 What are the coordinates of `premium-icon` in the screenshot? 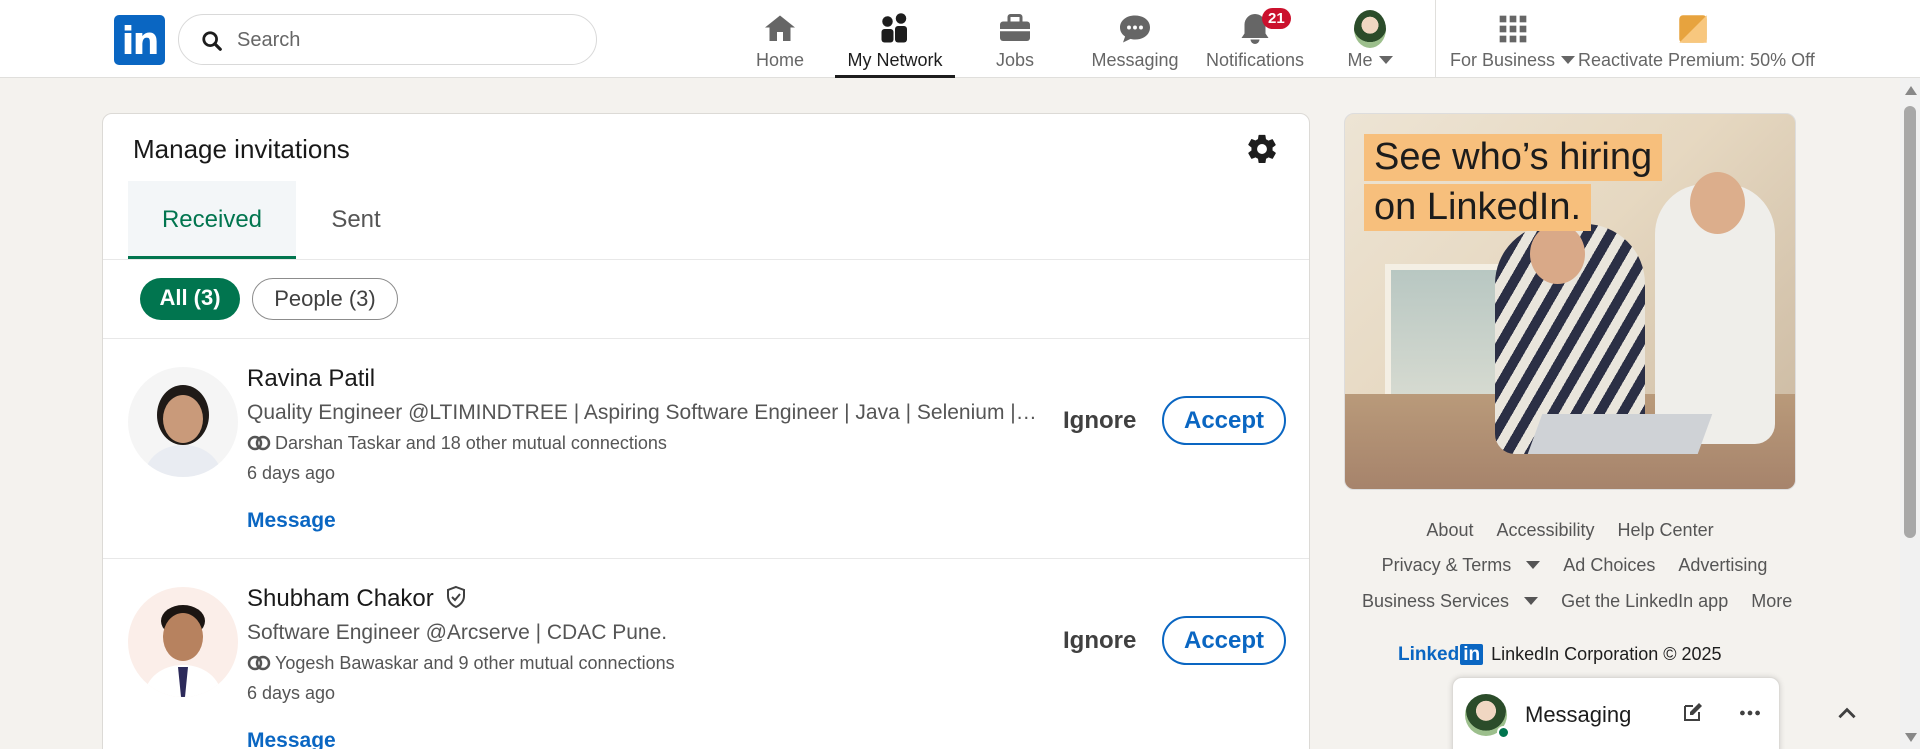 It's located at (1693, 29).